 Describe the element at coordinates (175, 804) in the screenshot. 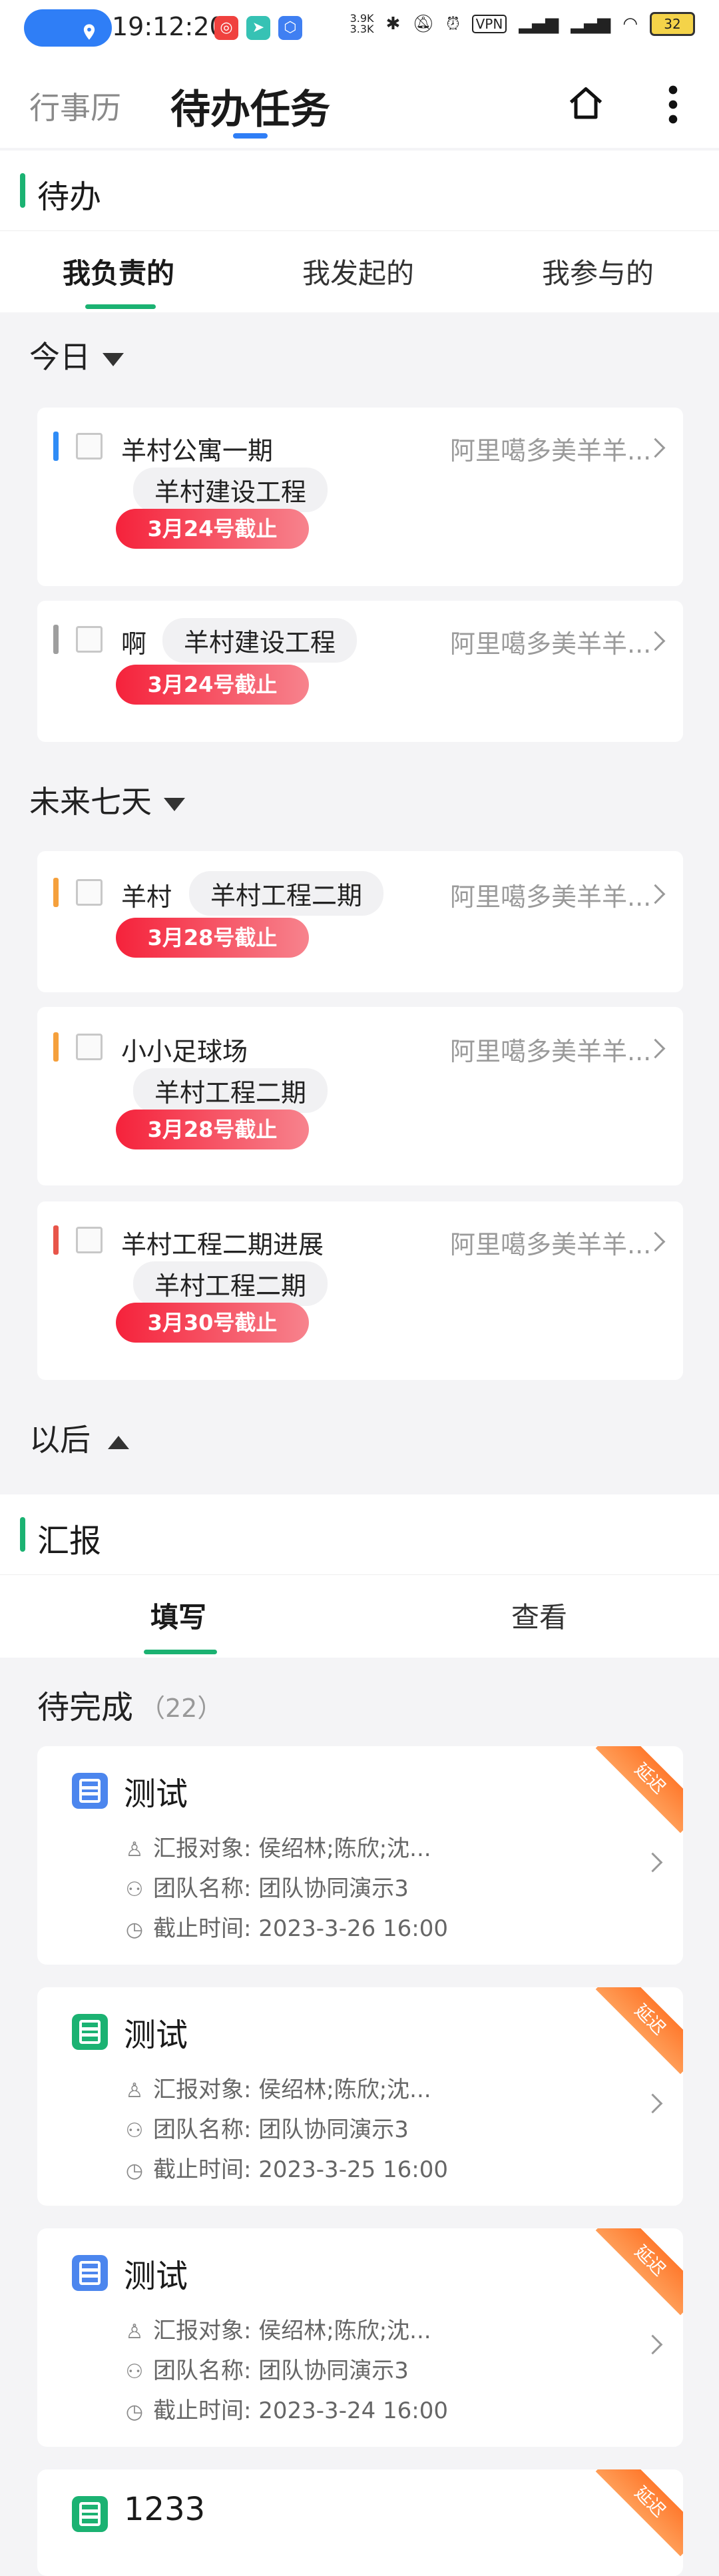

I see `collapse-down-icon` at that location.